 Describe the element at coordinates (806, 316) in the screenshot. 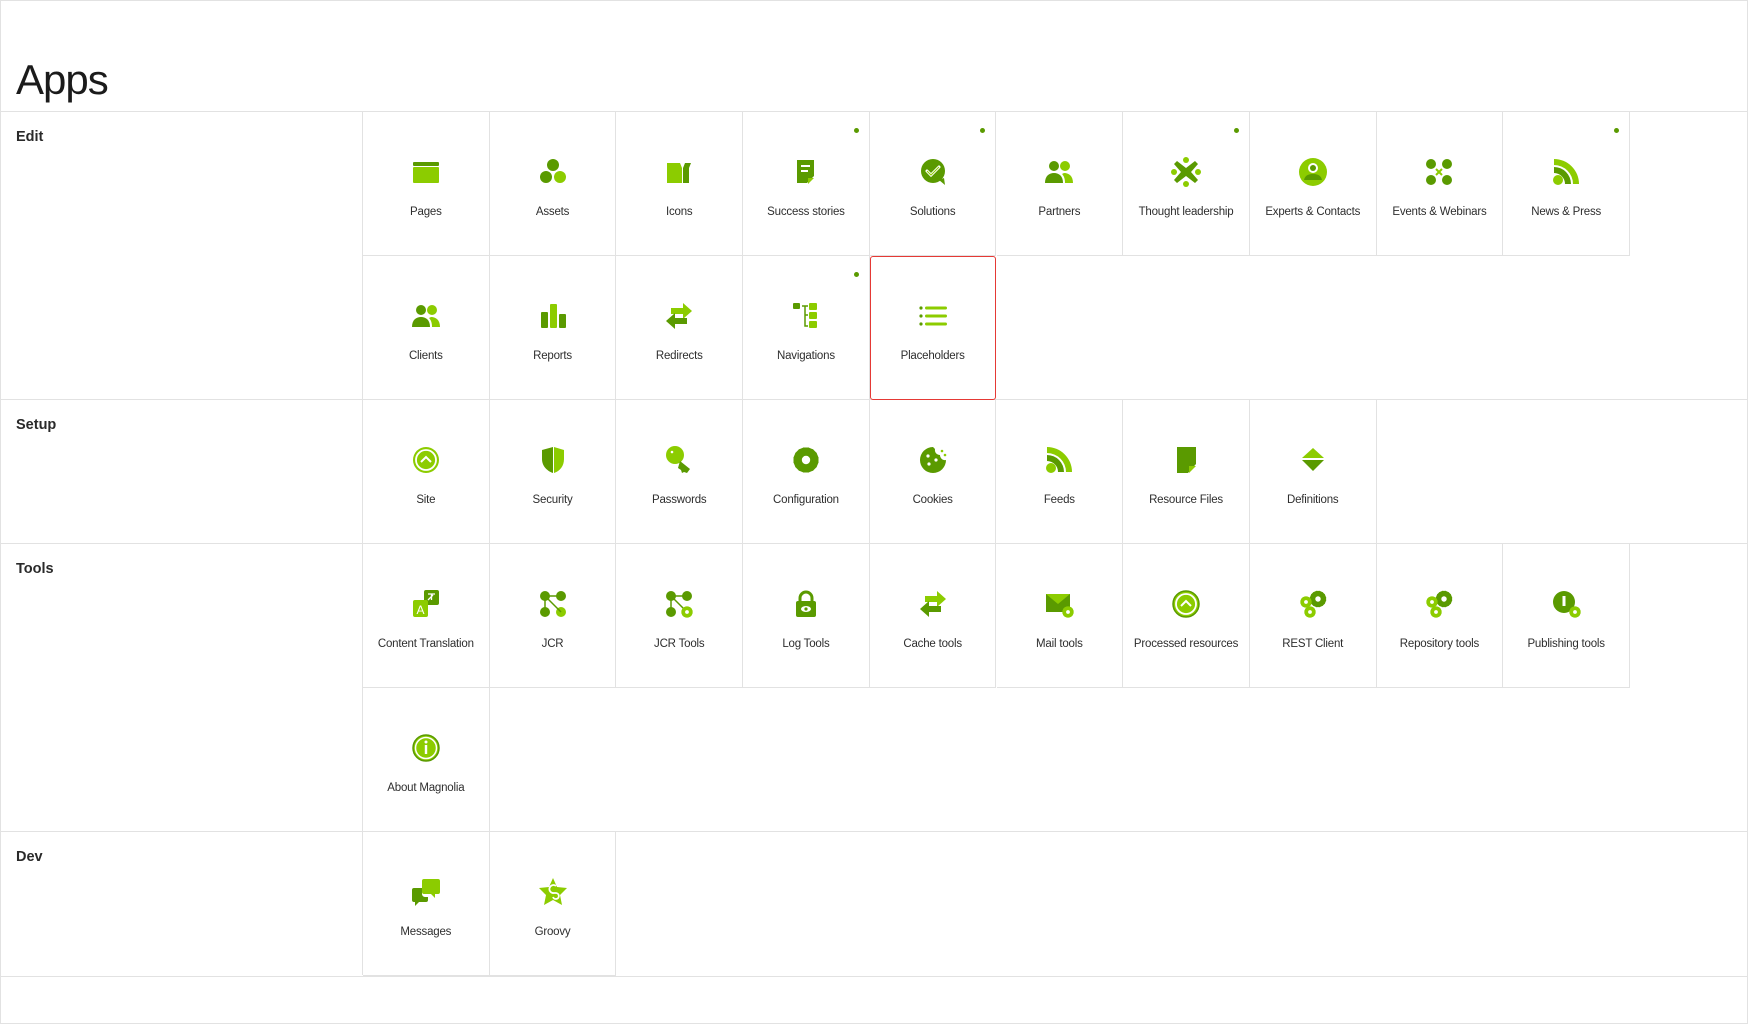

I see `navigations-icon` at that location.